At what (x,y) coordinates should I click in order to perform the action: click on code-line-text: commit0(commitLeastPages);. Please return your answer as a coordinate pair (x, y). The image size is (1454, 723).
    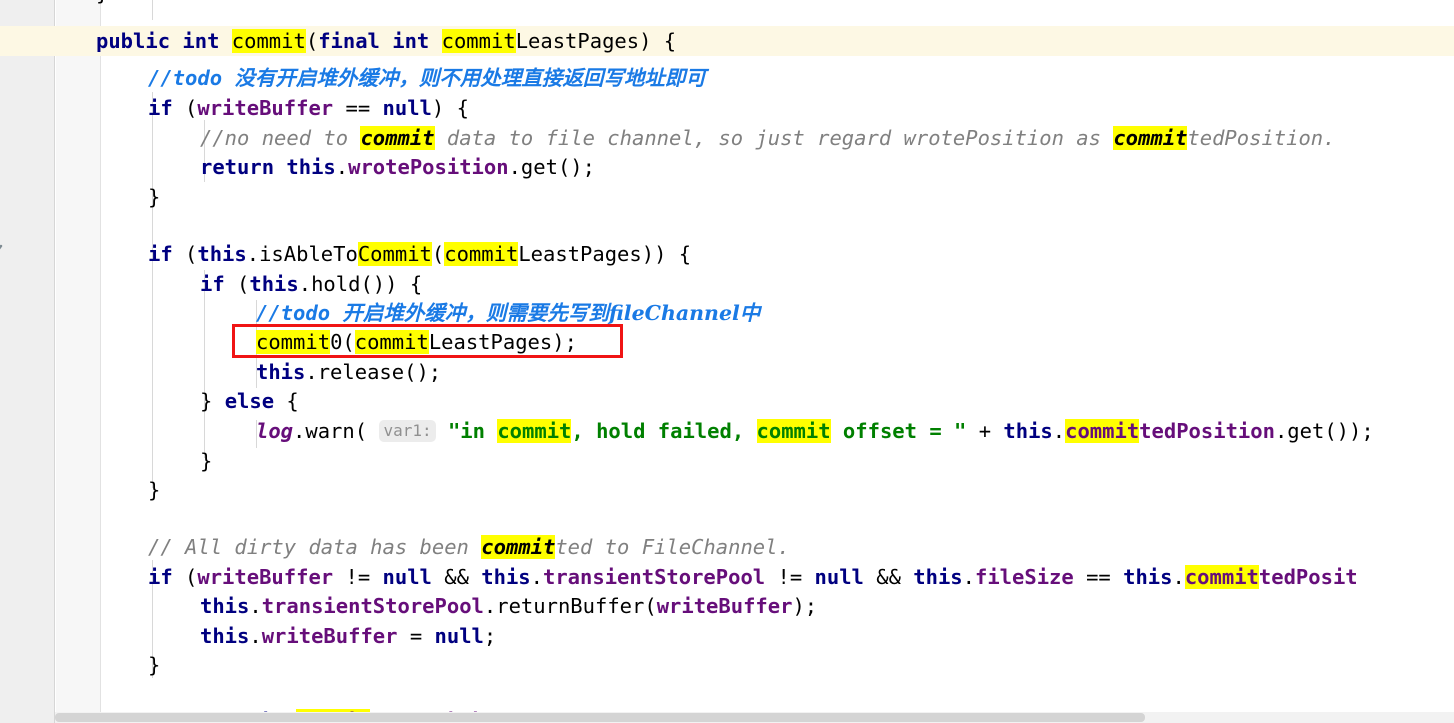
    Looking at the image, I should click on (416, 342).